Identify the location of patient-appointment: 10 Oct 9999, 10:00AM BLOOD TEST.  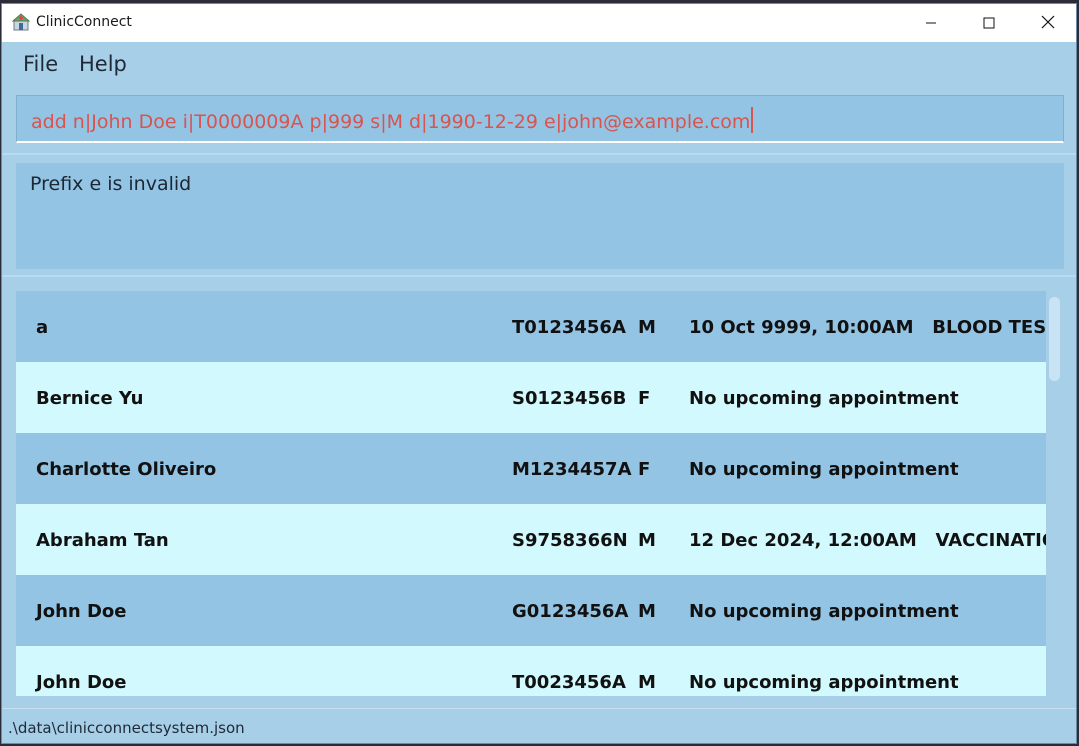
(867, 327).